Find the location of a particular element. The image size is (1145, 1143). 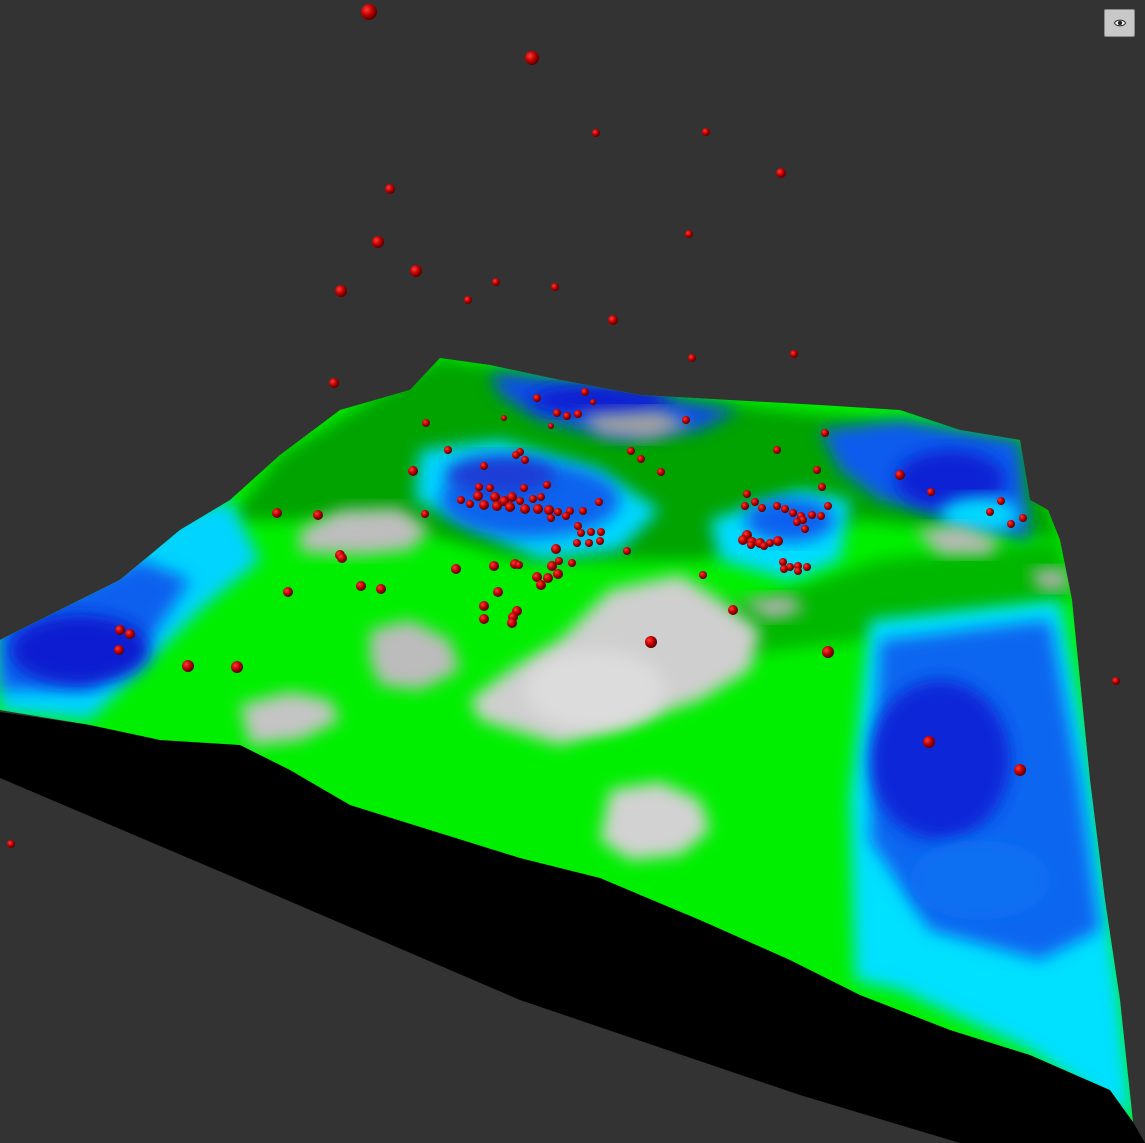

view-toggle-button is located at coordinates (1119, 23).